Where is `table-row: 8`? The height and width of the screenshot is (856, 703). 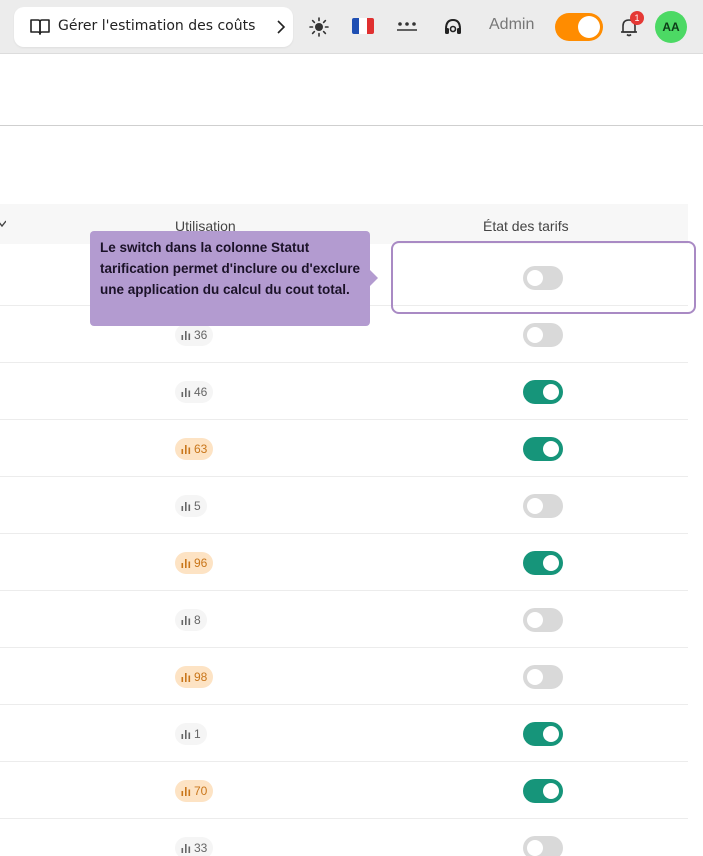 table-row: 8 is located at coordinates (344, 619).